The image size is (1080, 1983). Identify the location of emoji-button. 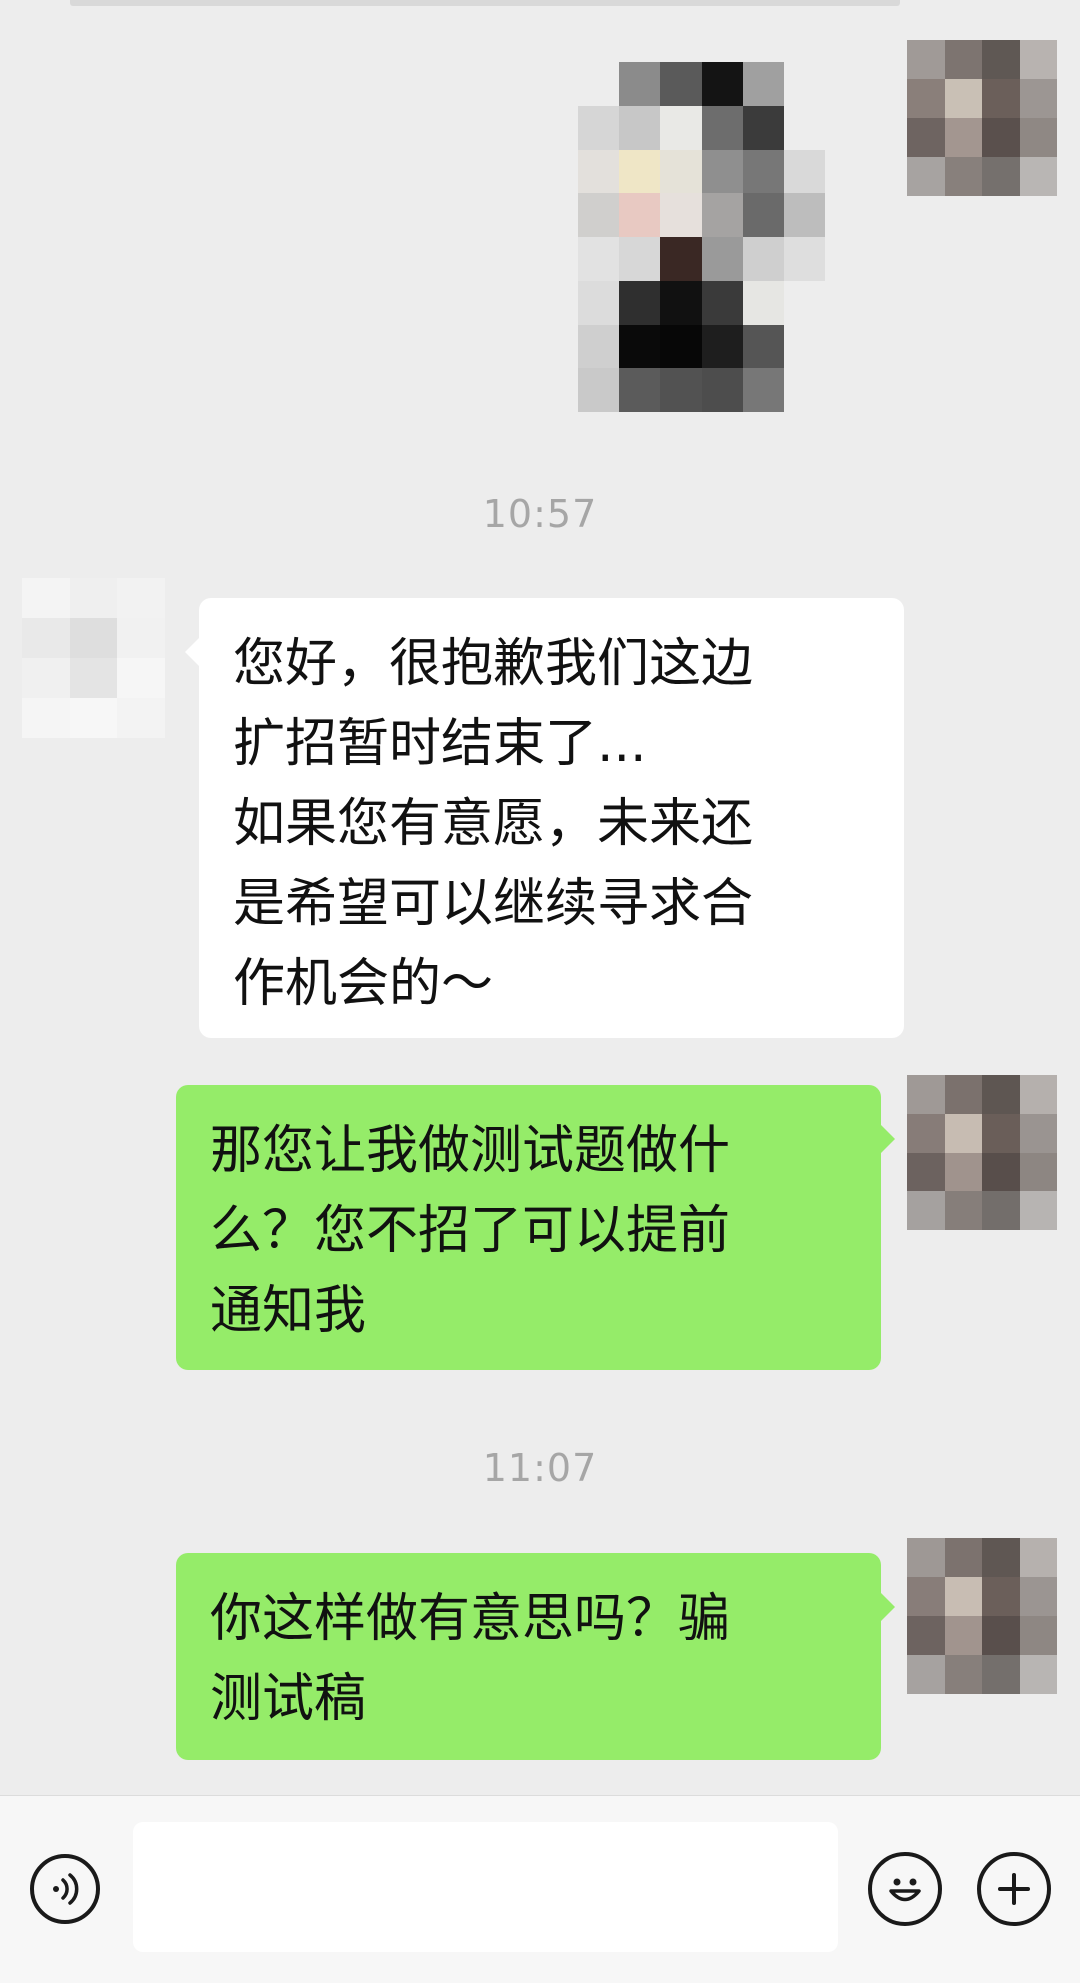
(905, 1889).